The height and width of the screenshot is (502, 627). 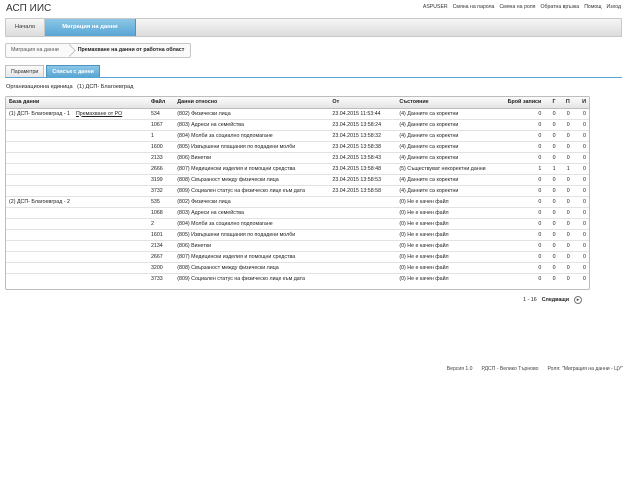 What do you see at coordinates (363, 136) in the screenshot?
I see `from-cell: 23.04.2015 13:58:32` at bounding box center [363, 136].